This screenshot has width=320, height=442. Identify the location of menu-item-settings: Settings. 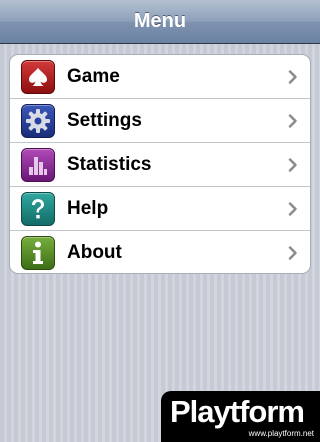
(160, 121).